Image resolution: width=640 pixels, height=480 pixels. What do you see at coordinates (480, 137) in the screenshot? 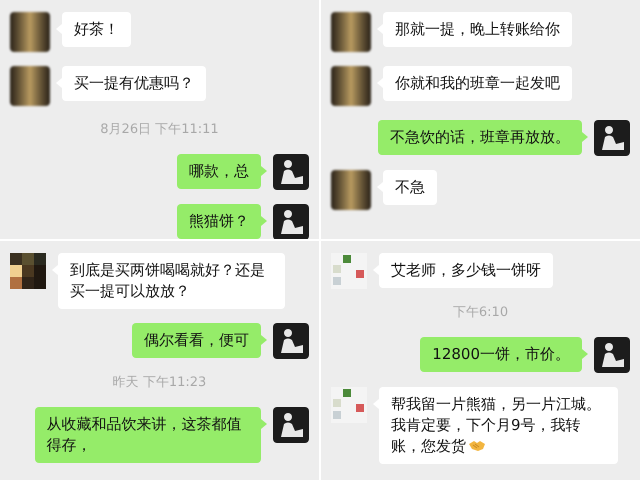
I see `message-bubble: 不急饮的话，班章再放放。` at bounding box center [480, 137].